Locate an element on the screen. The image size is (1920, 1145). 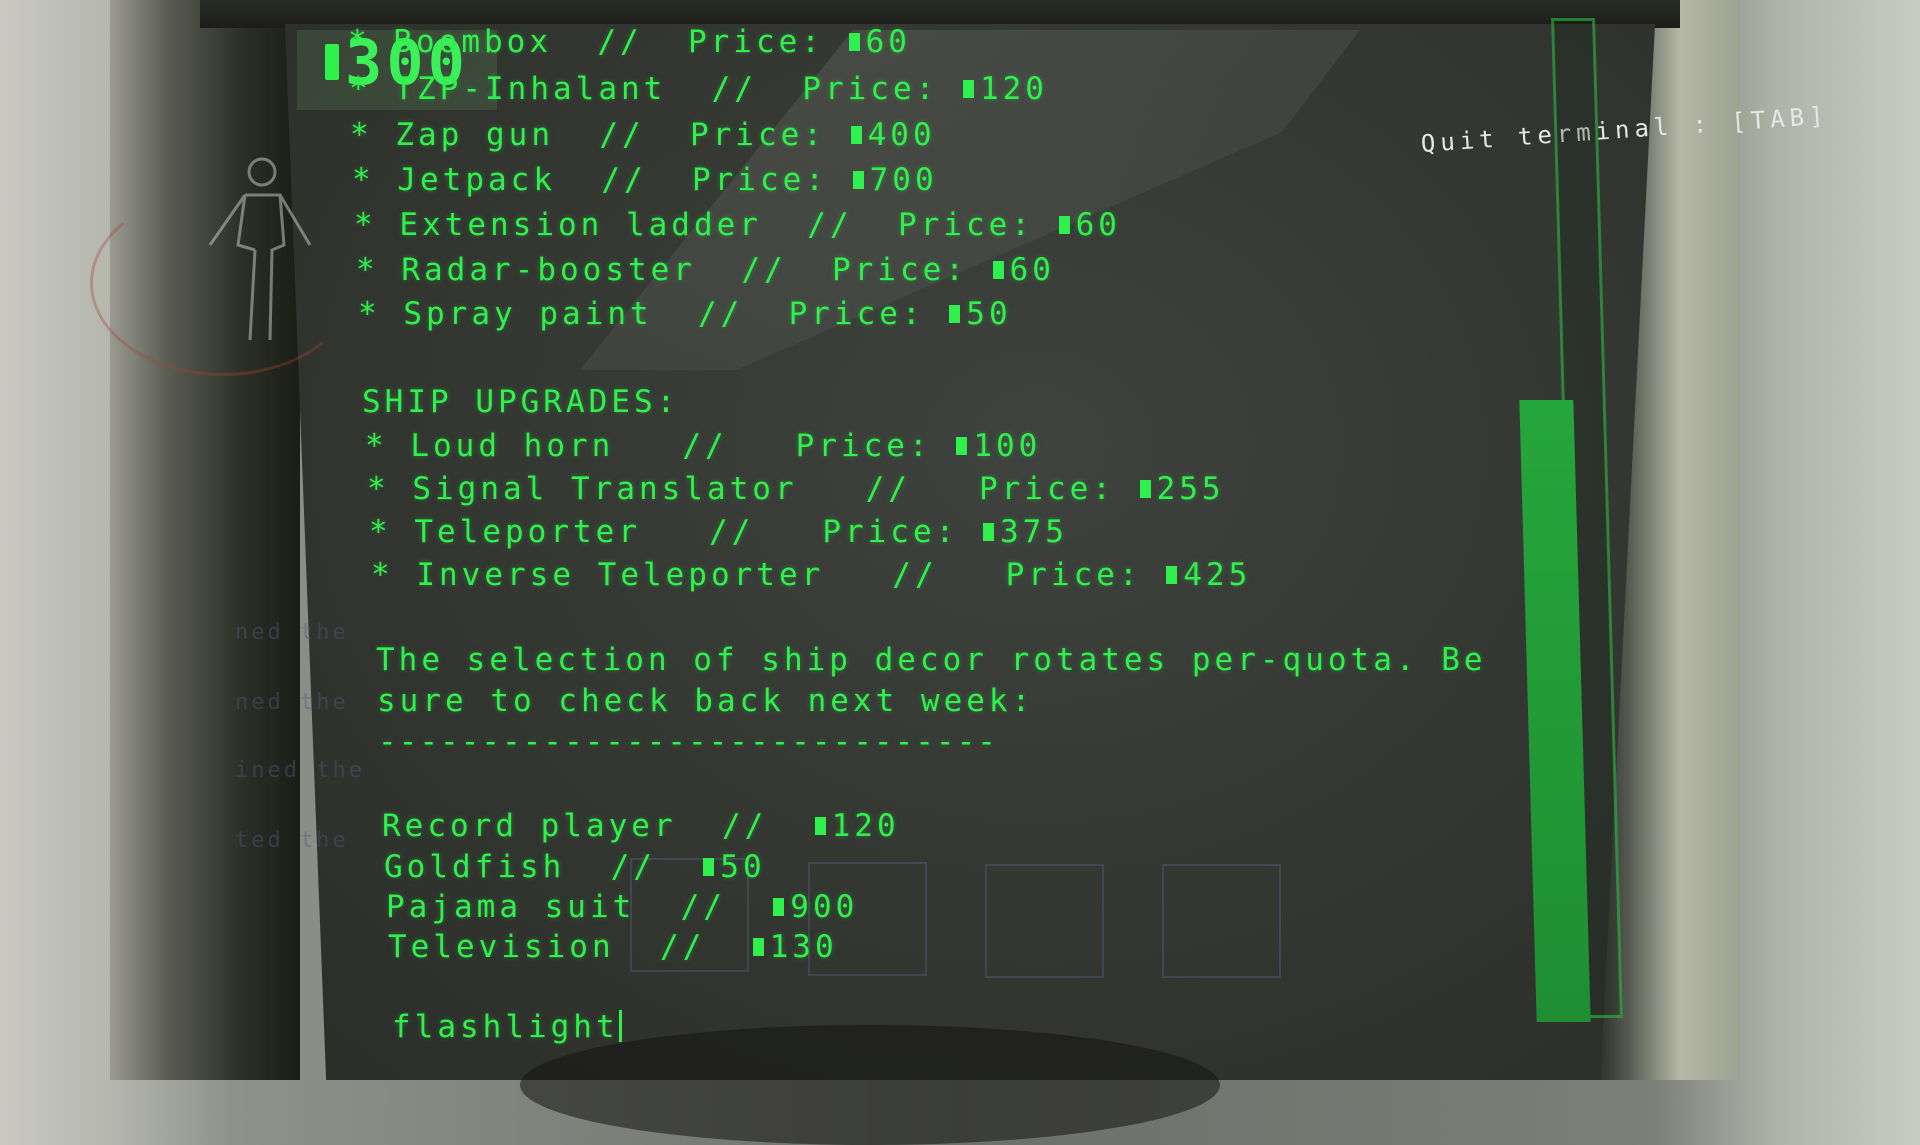
terminal-input: flashlight is located at coordinates (507, 1027).